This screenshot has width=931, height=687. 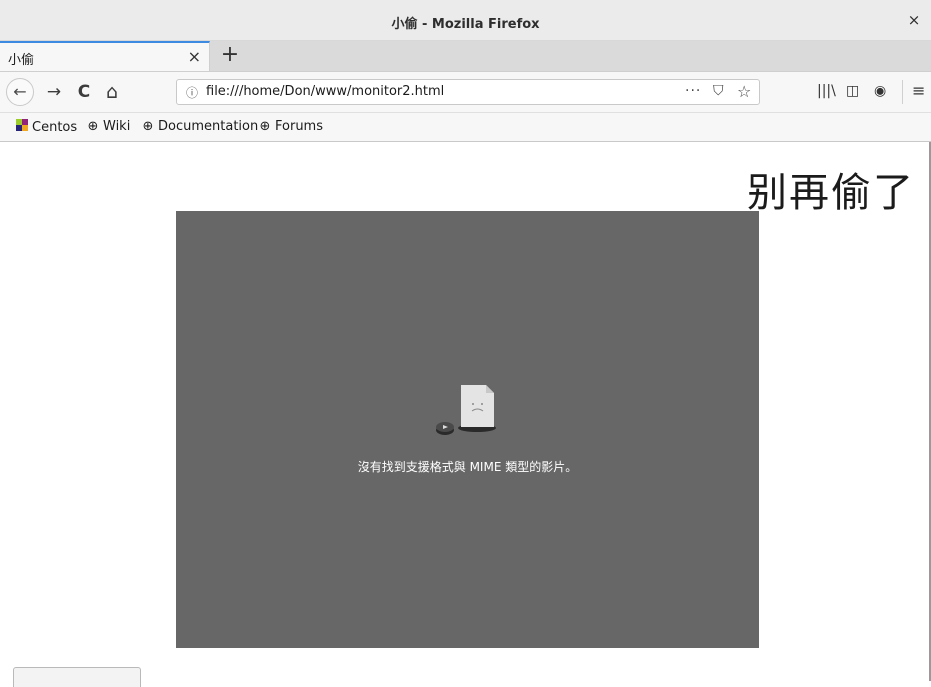 I want to click on window-close-button: ×, so click(x=914, y=20).